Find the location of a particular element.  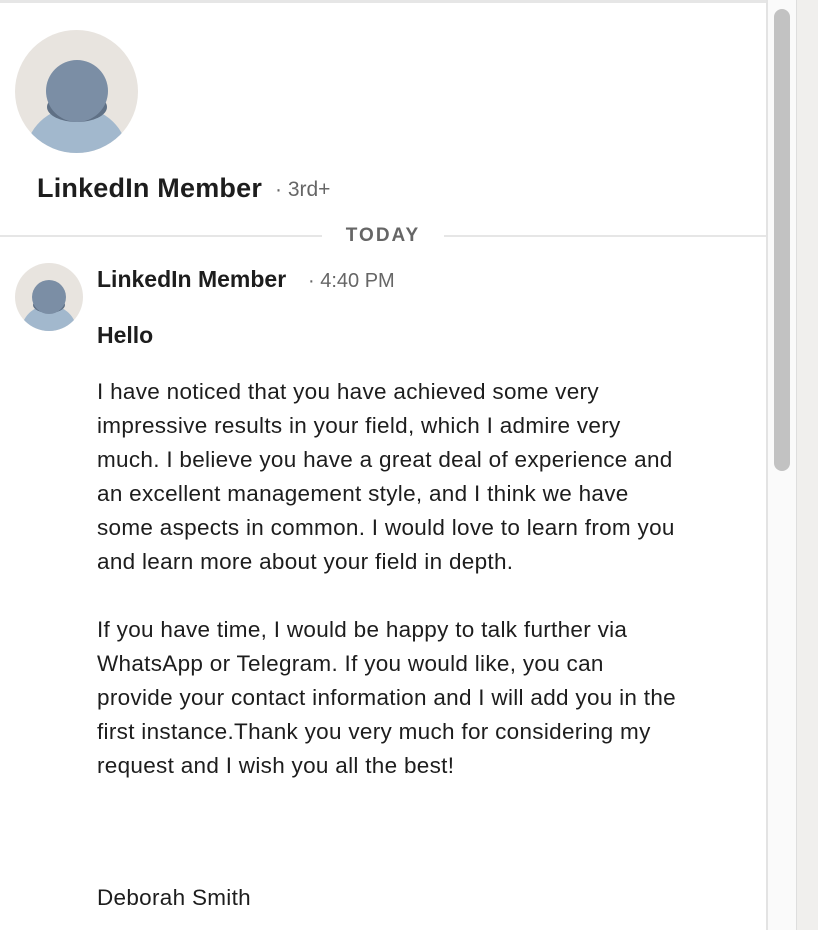

message-greeting: Hello is located at coordinates (125, 335).